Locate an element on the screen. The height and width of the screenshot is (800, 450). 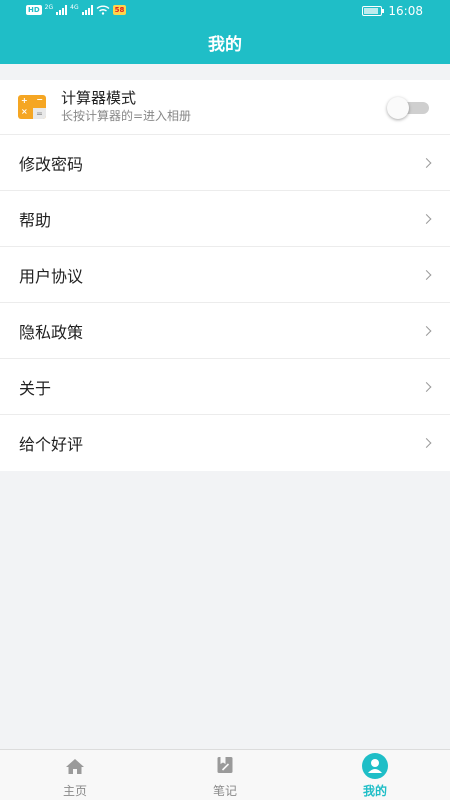
tab-profile: 我的 is located at coordinates (375, 775).